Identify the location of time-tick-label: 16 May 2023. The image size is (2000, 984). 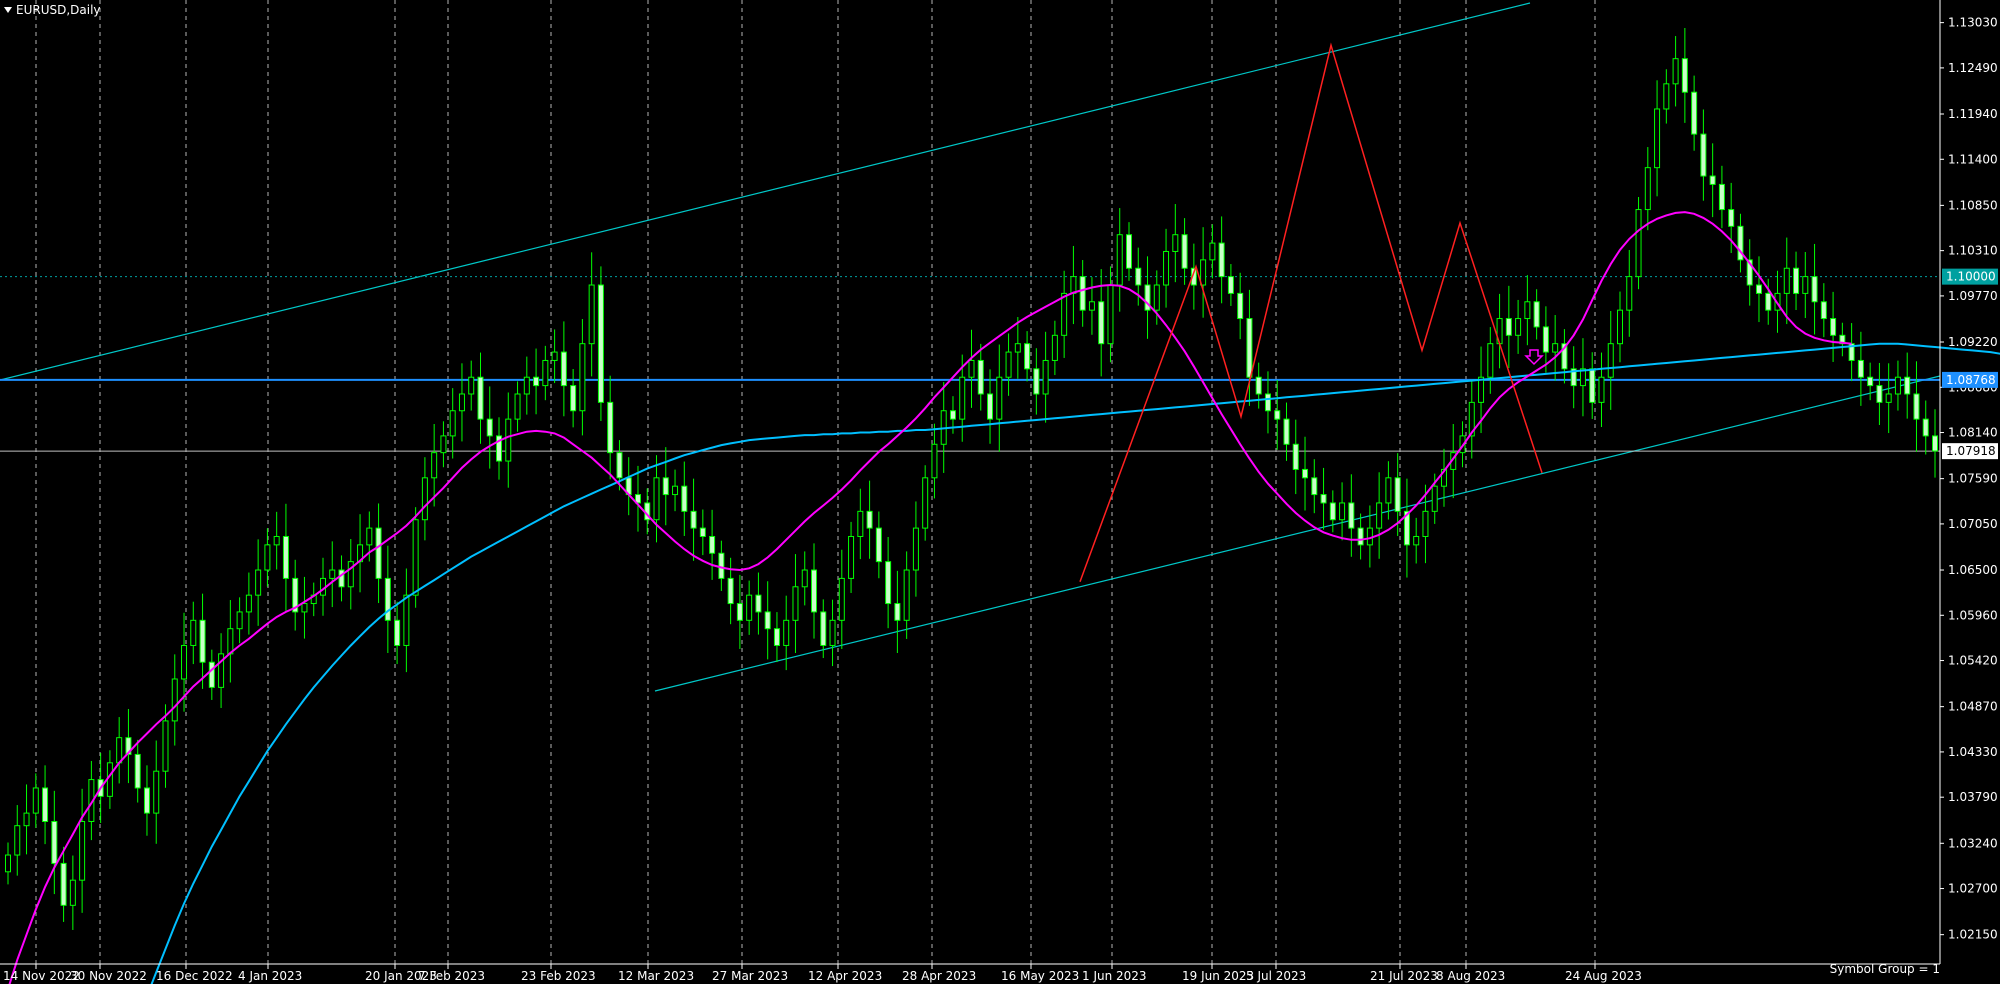
(1040, 976).